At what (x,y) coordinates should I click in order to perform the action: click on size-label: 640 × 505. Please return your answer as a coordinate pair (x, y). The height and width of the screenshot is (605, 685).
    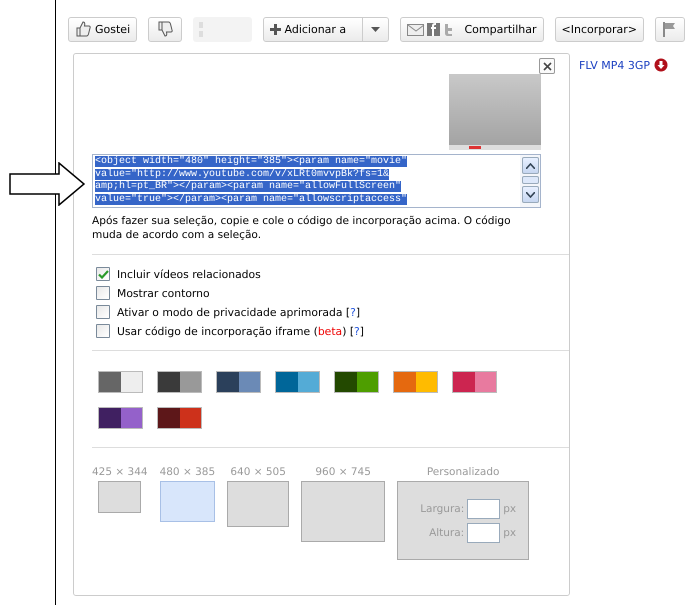
    Looking at the image, I should click on (258, 472).